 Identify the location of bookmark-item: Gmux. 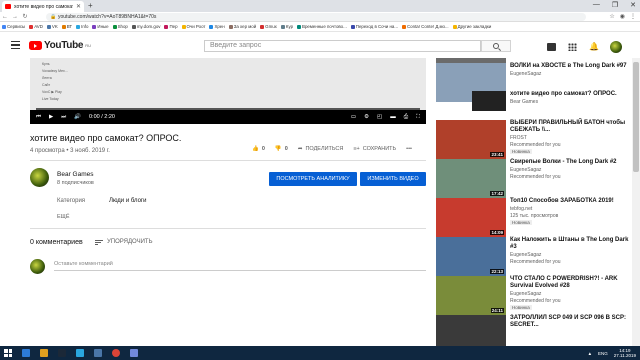
(268, 26).